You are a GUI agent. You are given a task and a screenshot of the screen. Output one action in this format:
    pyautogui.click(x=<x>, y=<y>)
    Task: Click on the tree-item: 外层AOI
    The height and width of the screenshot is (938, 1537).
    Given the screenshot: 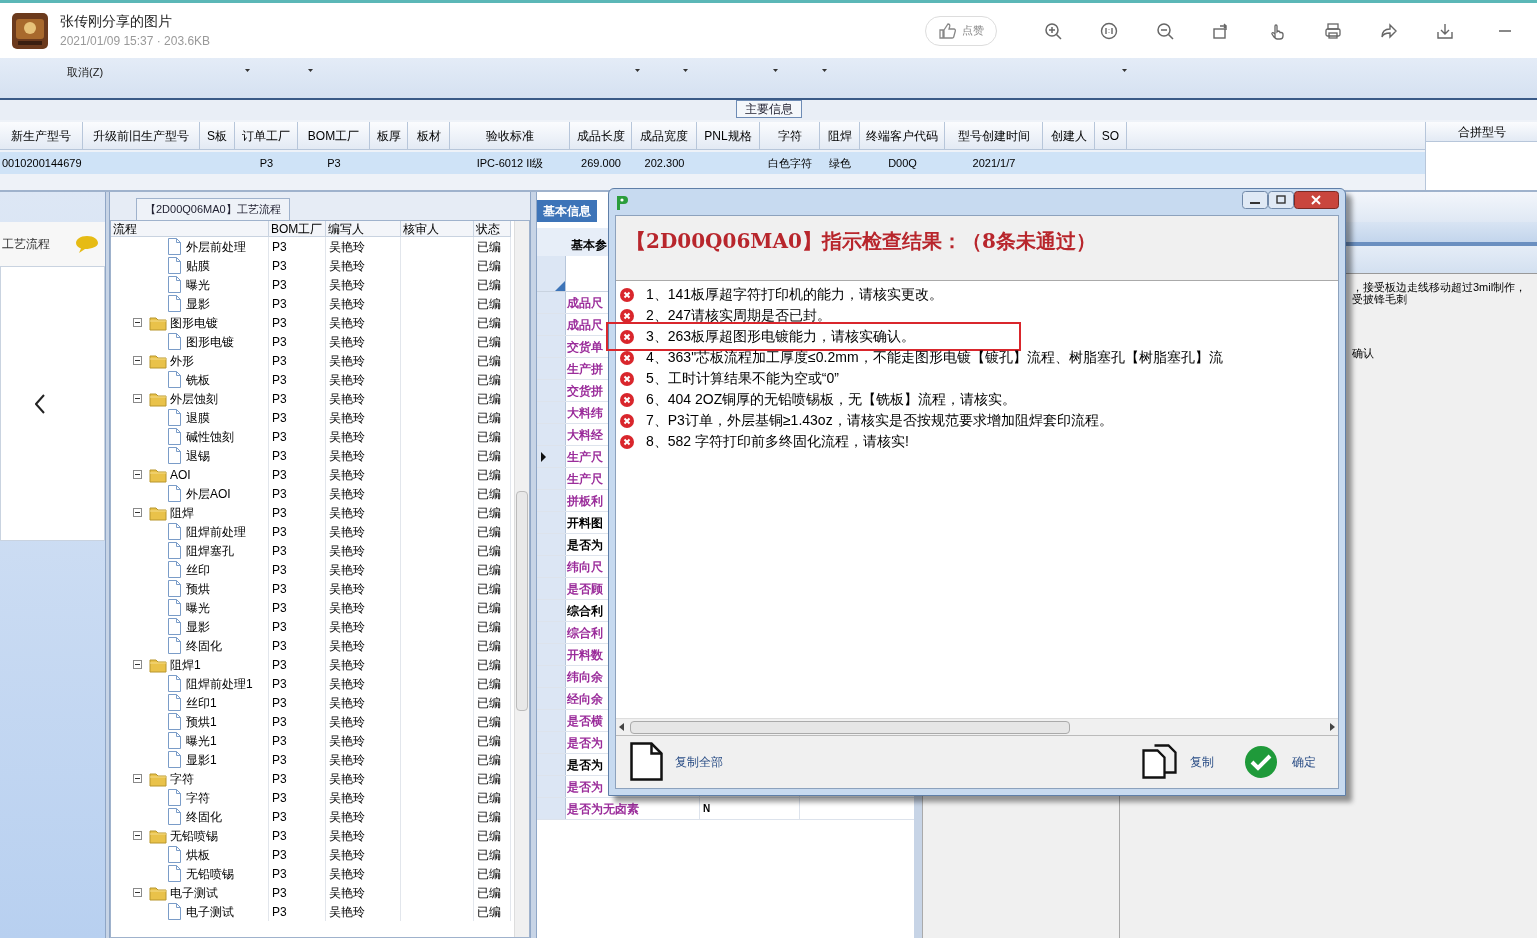 What is the action you would take?
    pyautogui.click(x=208, y=493)
    